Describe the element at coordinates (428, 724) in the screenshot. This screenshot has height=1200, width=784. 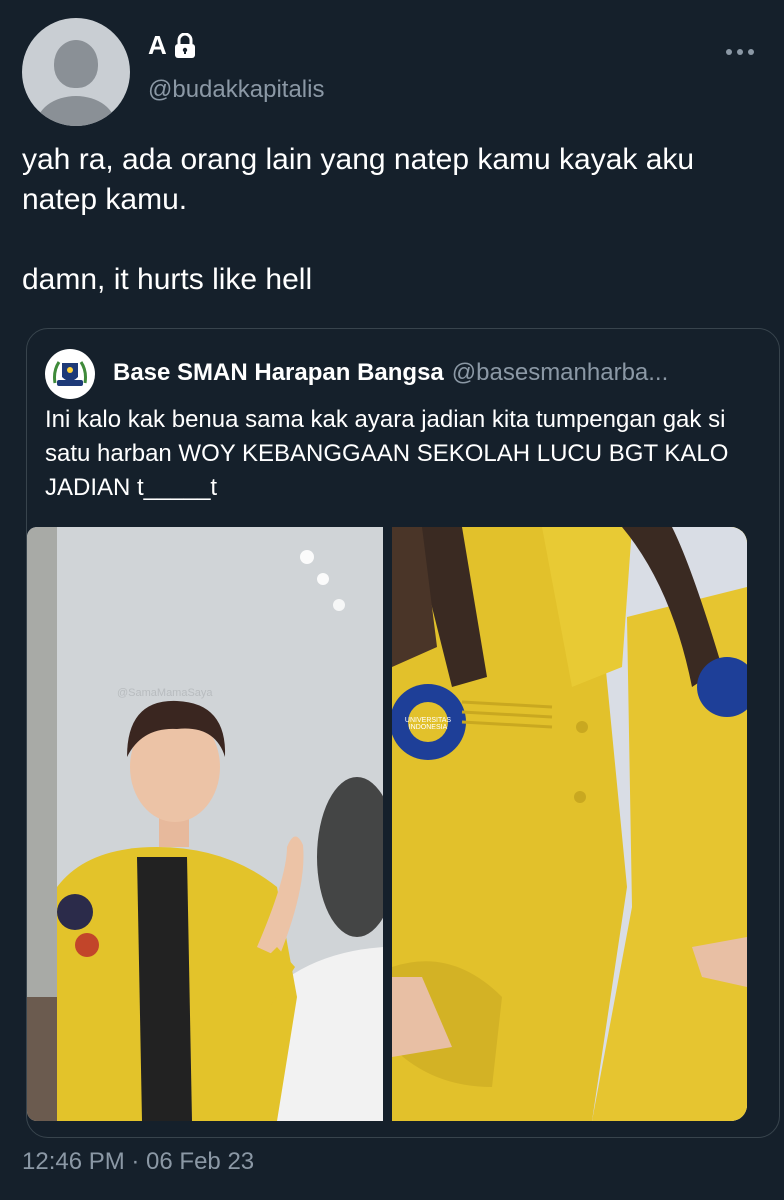
I see `university-badge-text: UNIVERSITAS INDONESIA` at that location.